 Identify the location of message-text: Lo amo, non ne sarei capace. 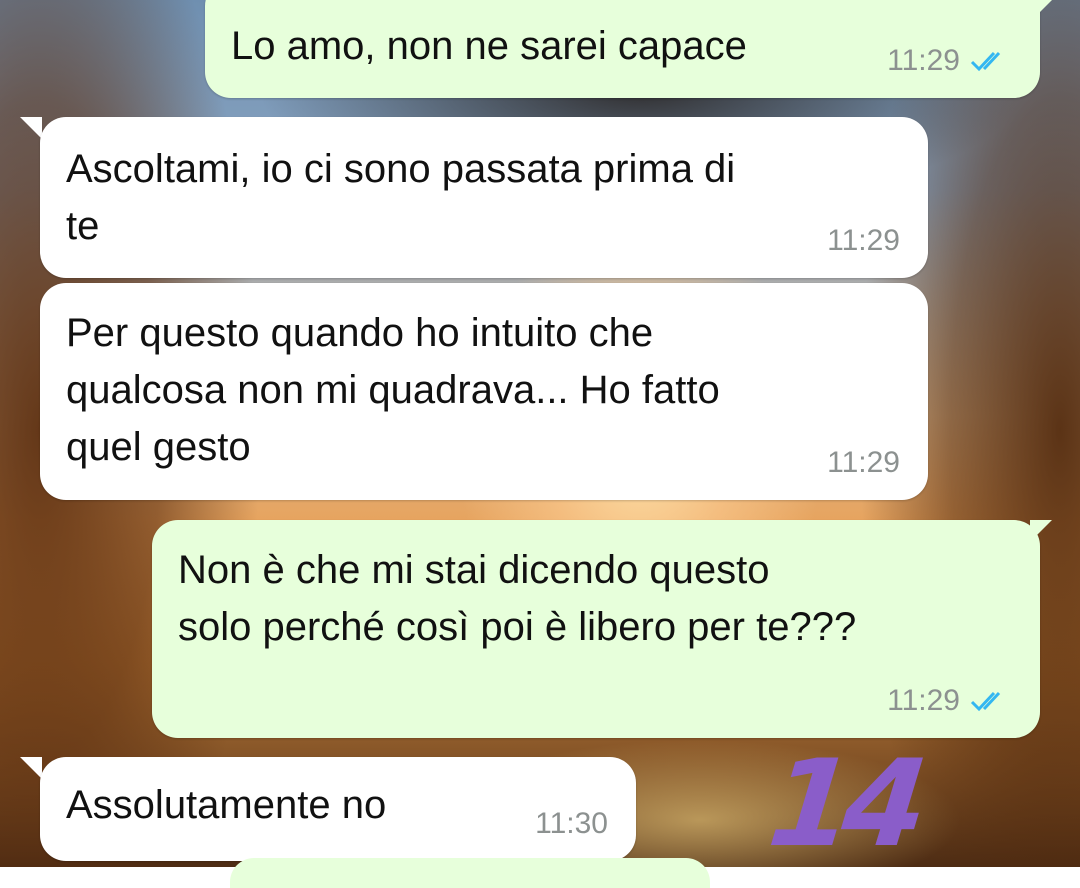
(489, 46).